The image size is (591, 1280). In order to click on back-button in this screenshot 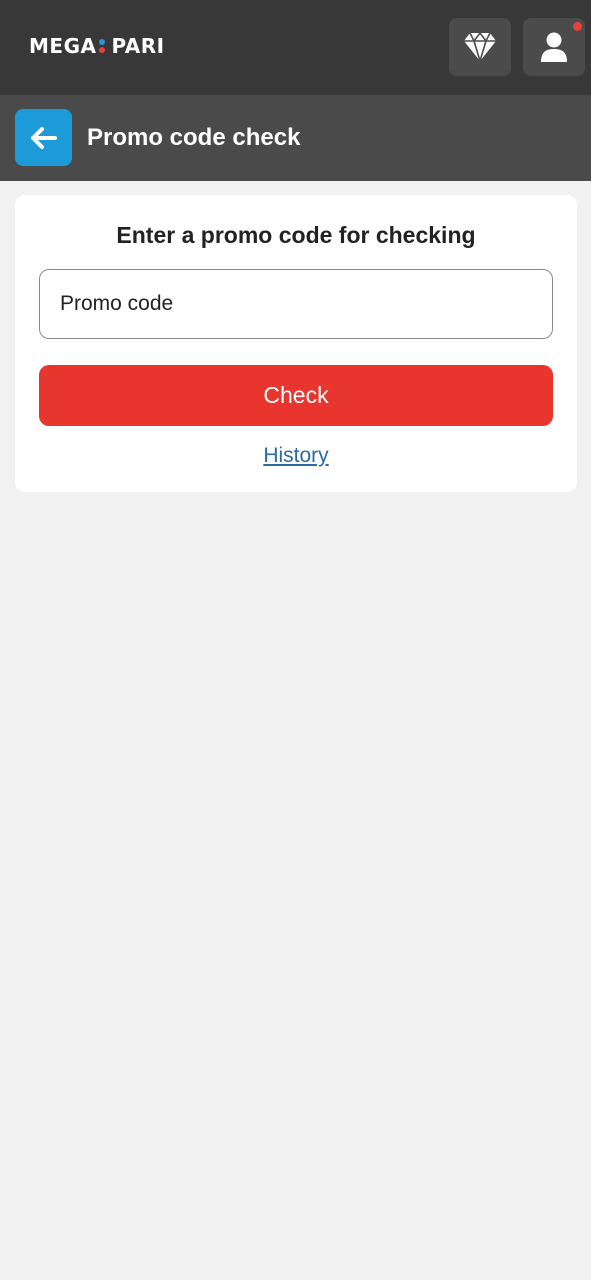, I will do `click(43, 137)`.